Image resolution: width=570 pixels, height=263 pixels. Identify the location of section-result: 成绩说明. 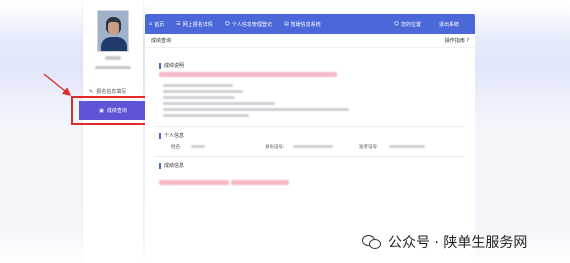
(171, 65).